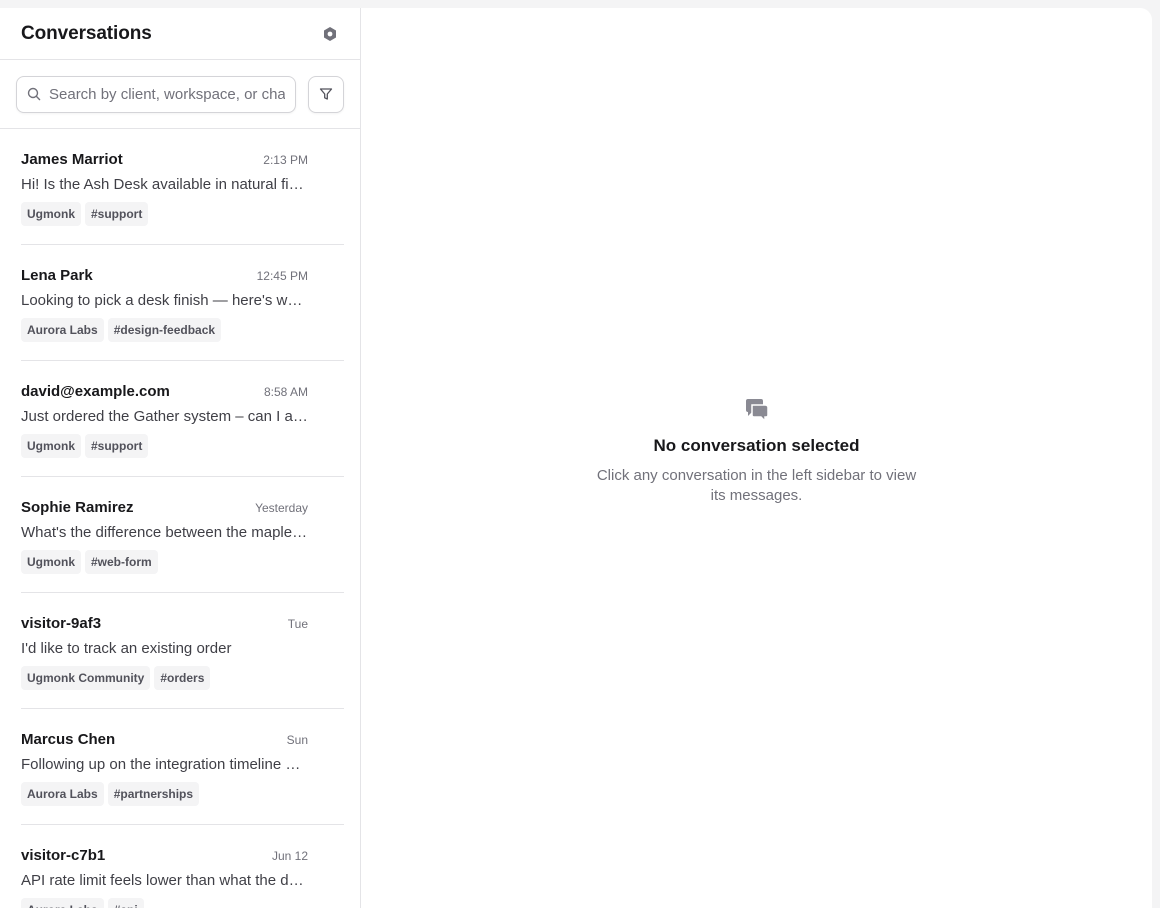  What do you see at coordinates (77, 507) in the screenshot?
I see `conversation-name: Sophie Ramirez` at bounding box center [77, 507].